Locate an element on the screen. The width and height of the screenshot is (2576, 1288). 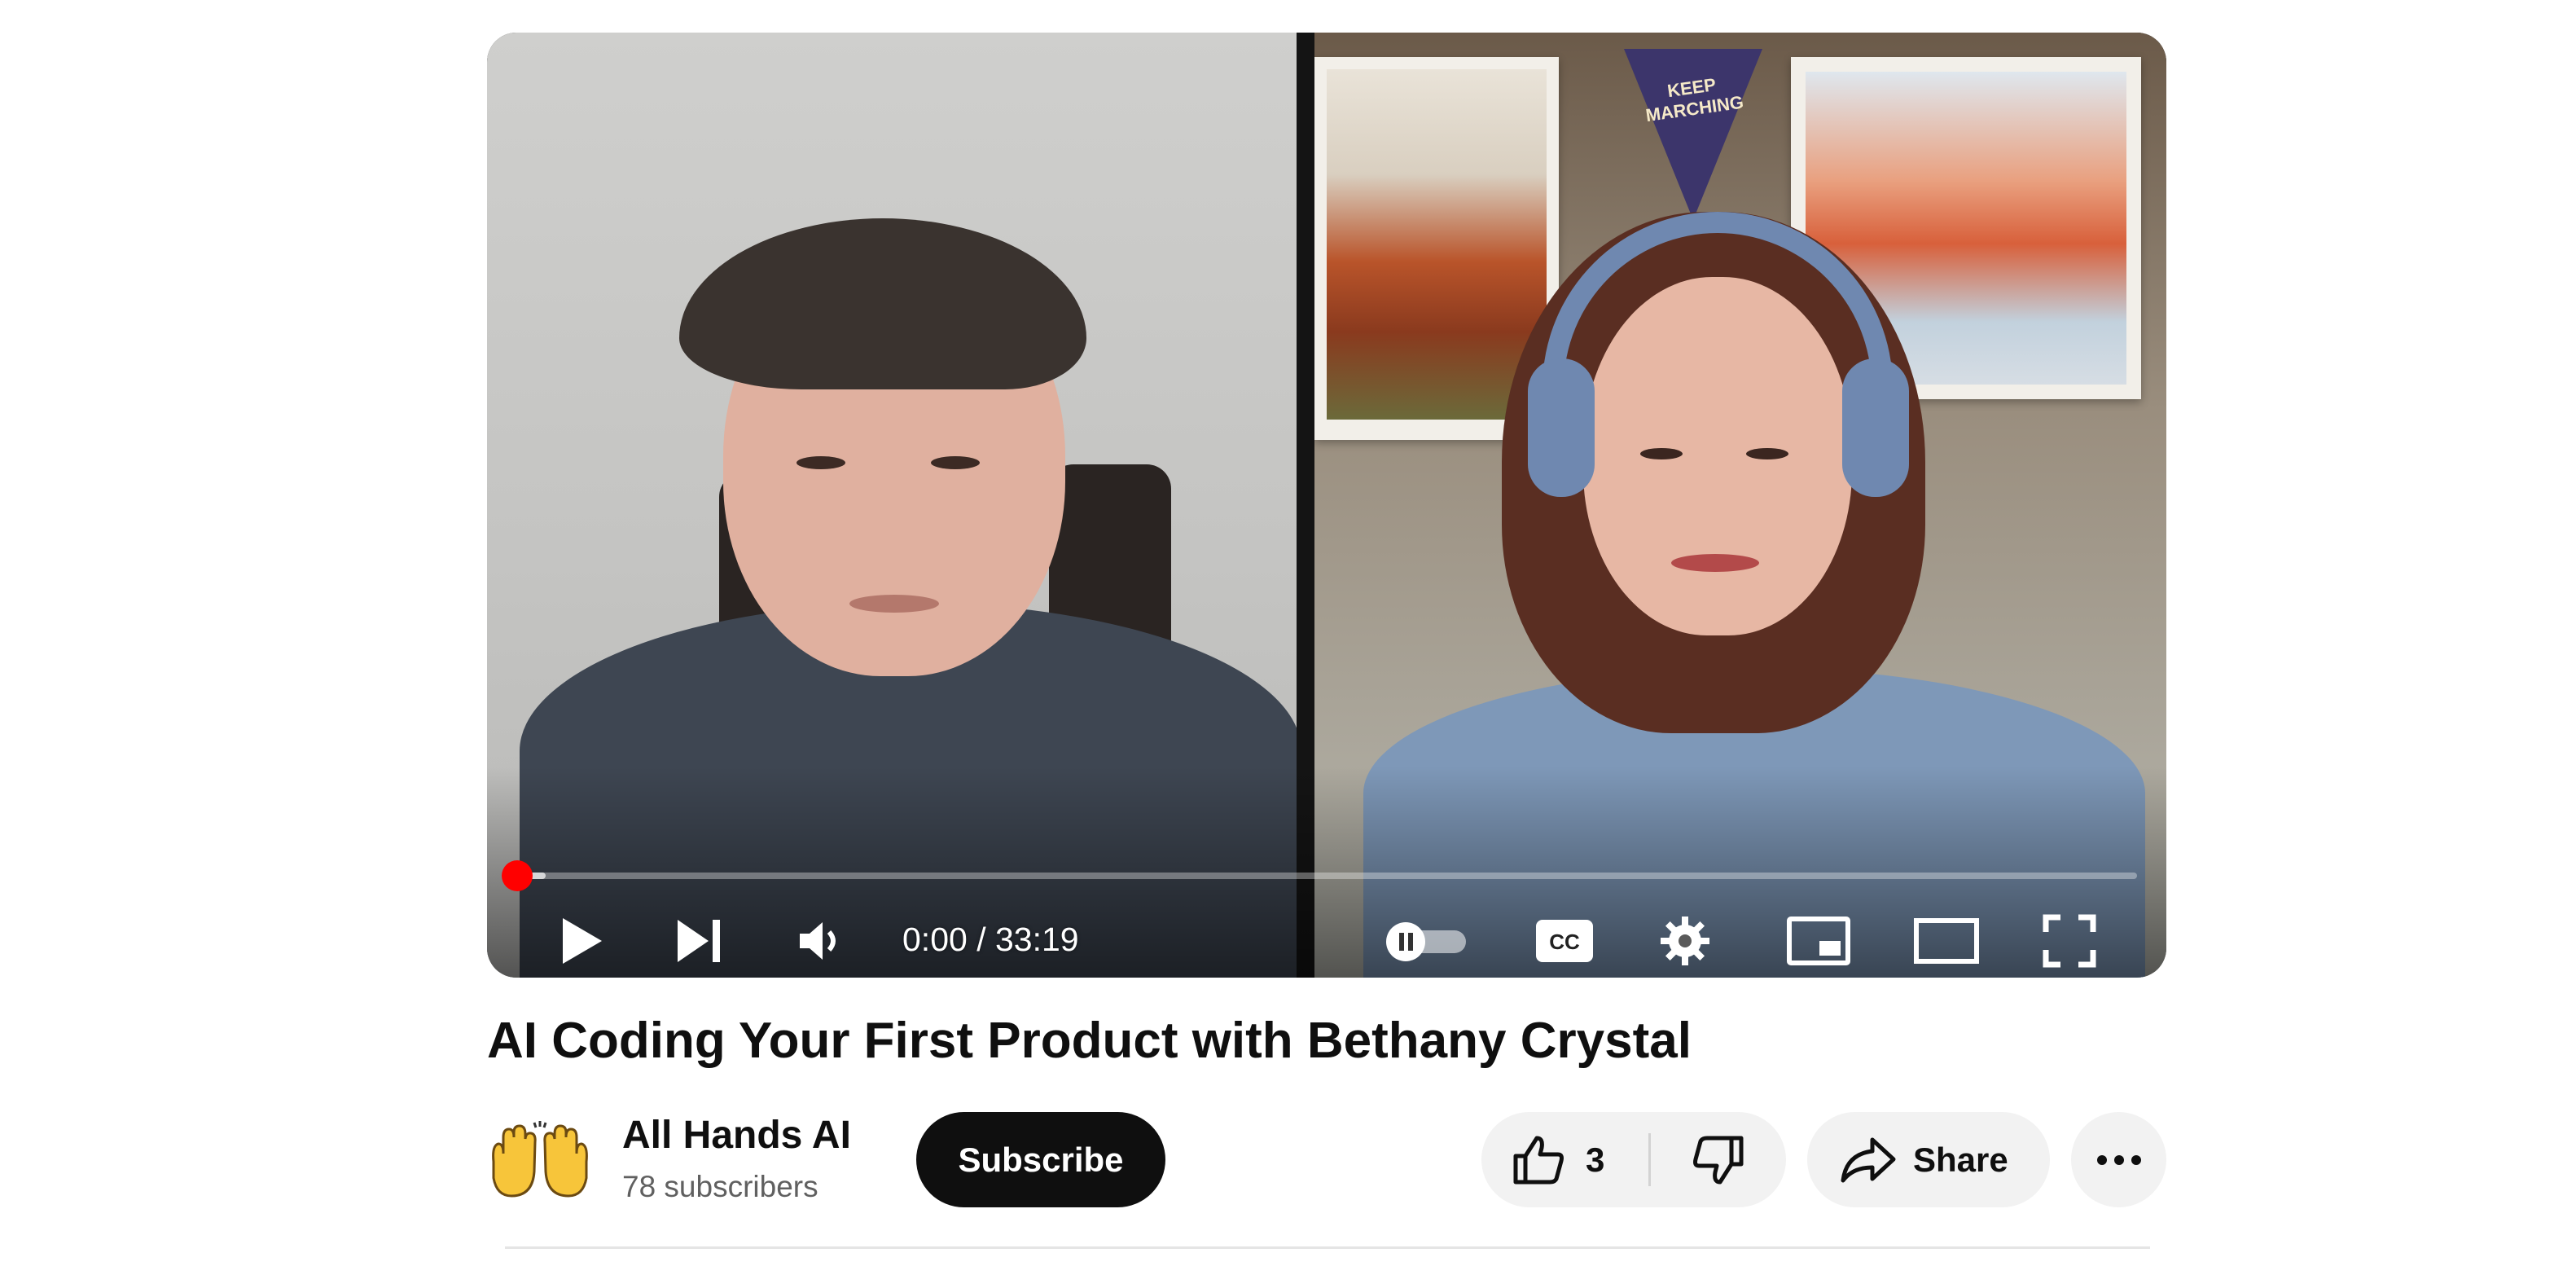
channel-avatar is located at coordinates (540, 1160).